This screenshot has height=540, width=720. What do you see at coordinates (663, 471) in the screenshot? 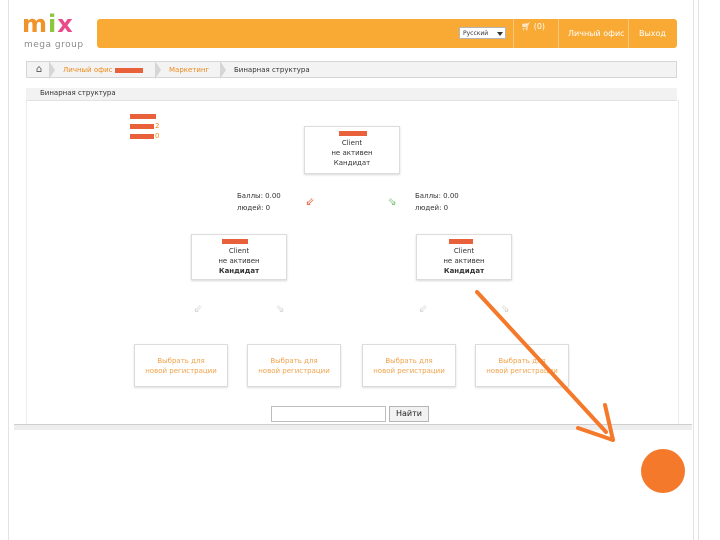
I see `decorative-orange-circle` at bounding box center [663, 471].